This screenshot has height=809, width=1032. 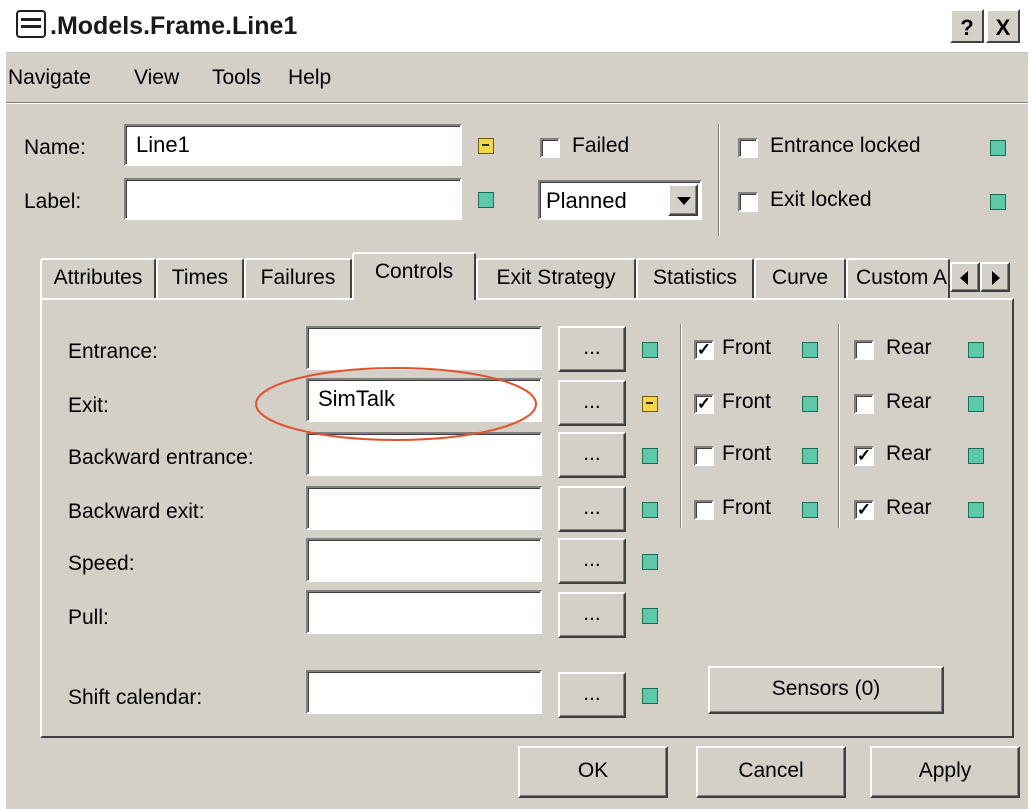 What do you see at coordinates (200, 279) in the screenshot?
I see `tab-times: Times` at bounding box center [200, 279].